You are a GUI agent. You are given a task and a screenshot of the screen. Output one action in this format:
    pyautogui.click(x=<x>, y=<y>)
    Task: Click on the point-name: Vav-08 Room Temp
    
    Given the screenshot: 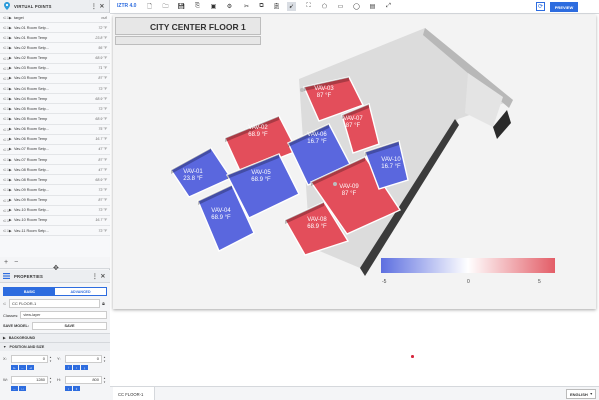 What is the action you would take?
    pyautogui.click(x=31, y=179)
    